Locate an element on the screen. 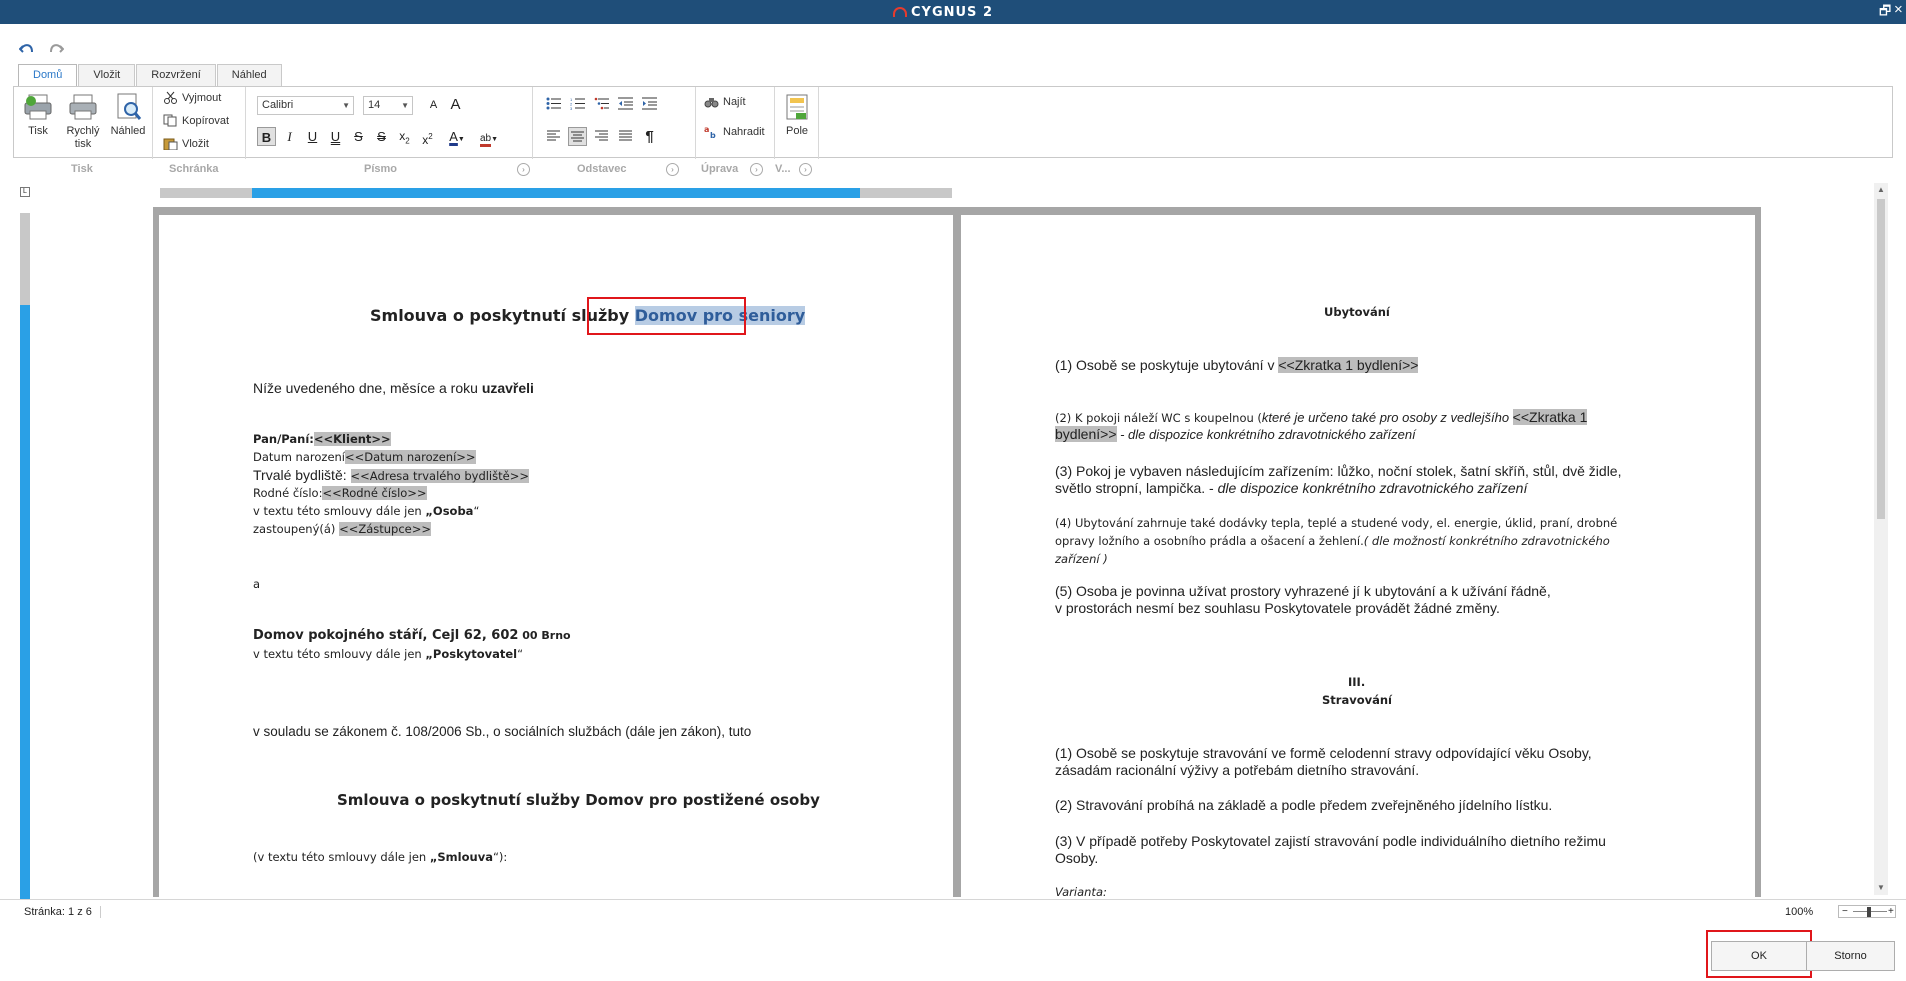 Image resolution: width=1906 pixels, height=981 pixels. copy-button: Kopírovat is located at coordinates (196, 120).